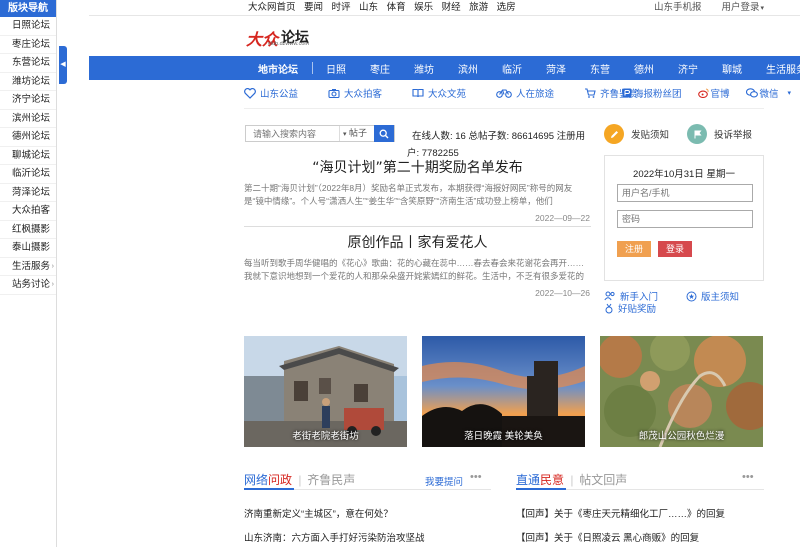 This screenshot has width=800, height=547. What do you see at coordinates (334, 538) in the screenshot?
I see `list-item: 山东济南：六方面入手打好污染防治攻坚战` at bounding box center [334, 538].